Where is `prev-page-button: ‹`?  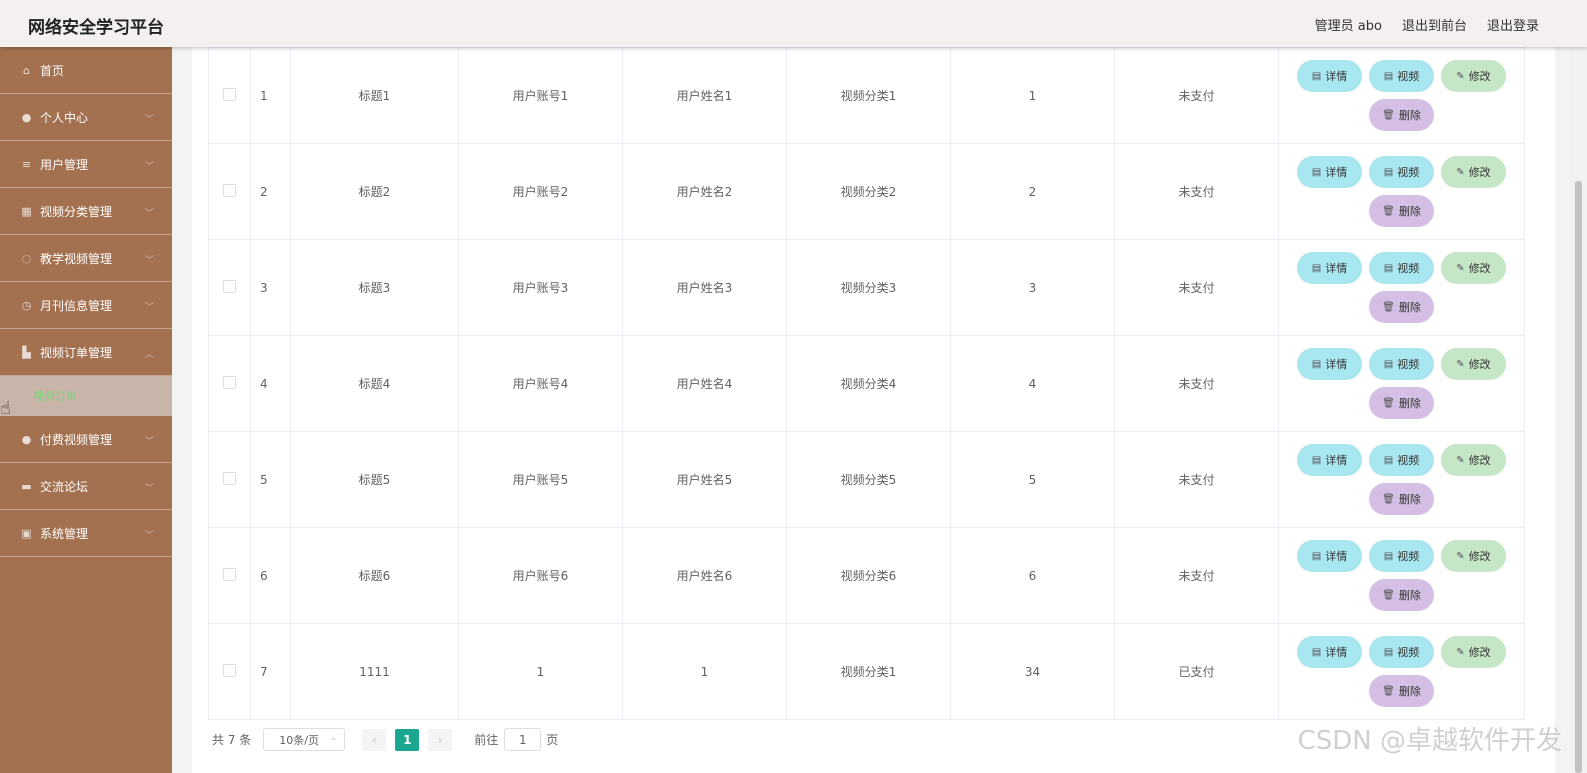
prev-page-button: ‹ is located at coordinates (374, 739).